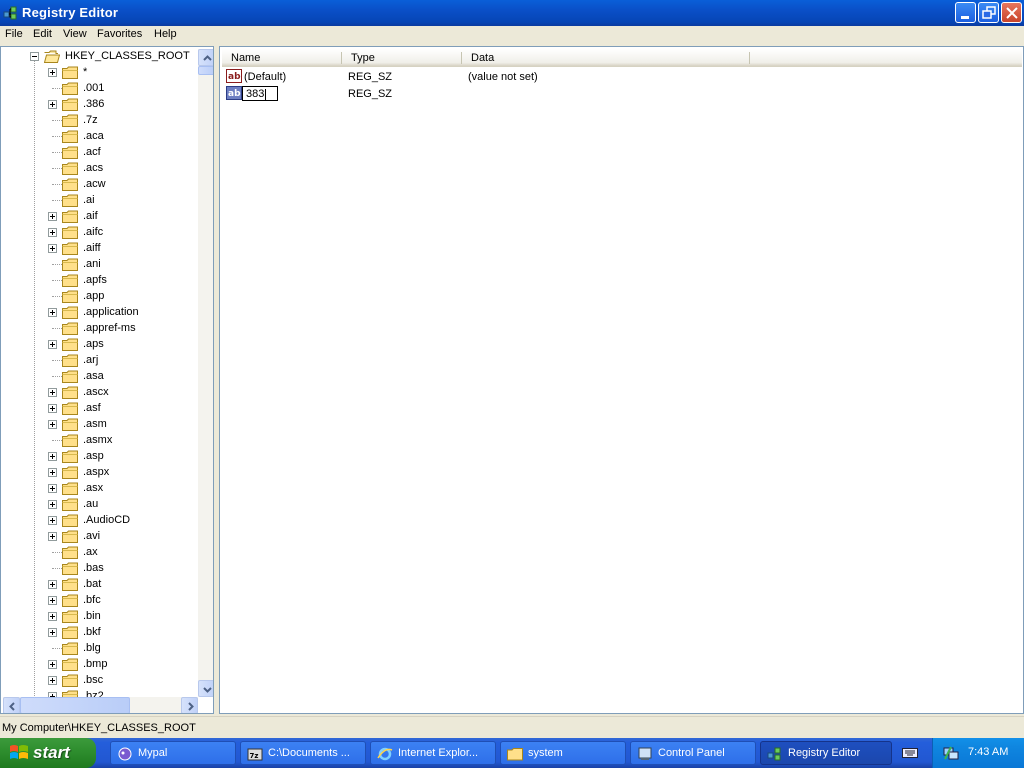 Image resolution: width=1024 pixels, height=768 pixels. Describe the element at coordinates (512, 13) in the screenshot. I see `title-bar: Registry Editor` at that location.